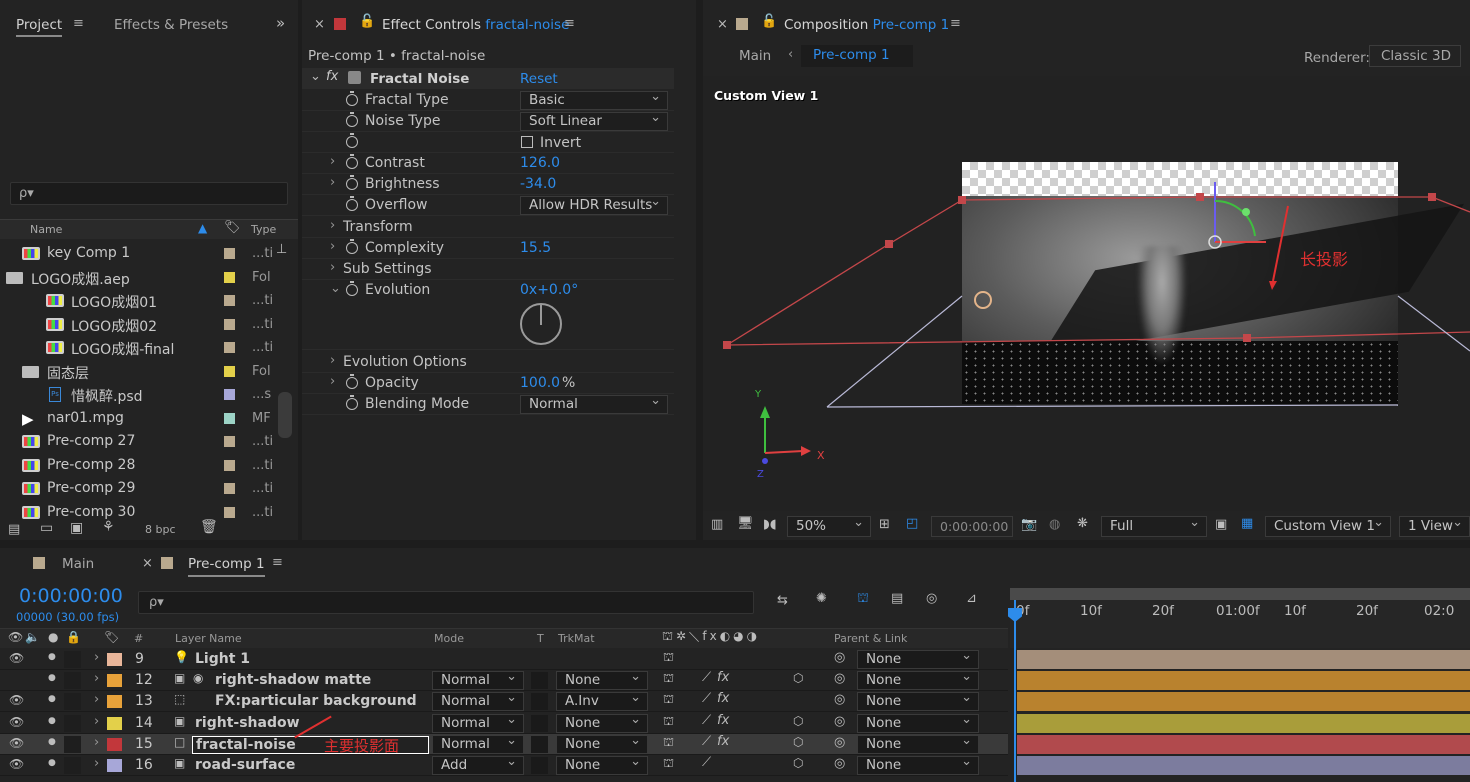 The width and height of the screenshot is (1470, 782). What do you see at coordinates (404, 248) in the screenshot?
I see `effect-property-label: Complexity` at bounding box center [404, 248].